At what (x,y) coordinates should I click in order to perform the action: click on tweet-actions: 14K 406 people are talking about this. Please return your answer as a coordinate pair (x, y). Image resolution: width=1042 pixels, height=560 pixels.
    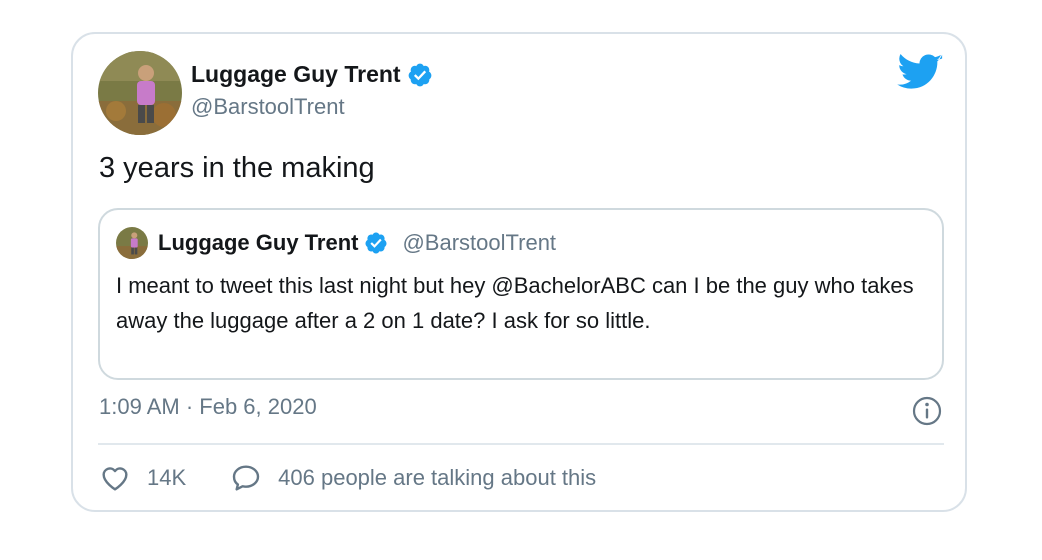
    Looking at the image, I should click on (347, 478).